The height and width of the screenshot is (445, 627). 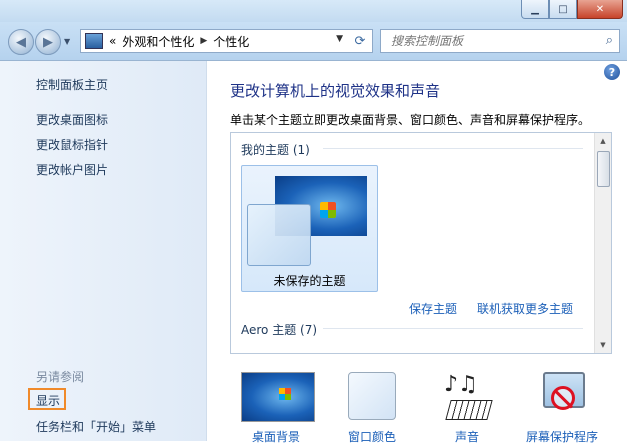 I want to click on refresh-icon: ⟳, so click(x=360, y=41).